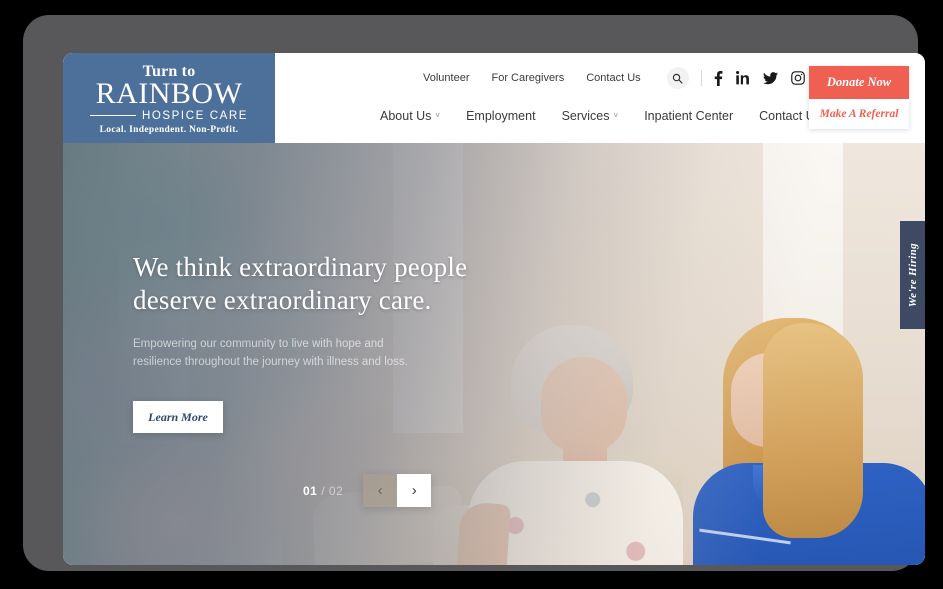 This screenshot has width=943, height=589. Describe the element at coordinates (527, 78) in the screenshot. I see `utility-link-for-caregivers: For Caregivers` at that location.